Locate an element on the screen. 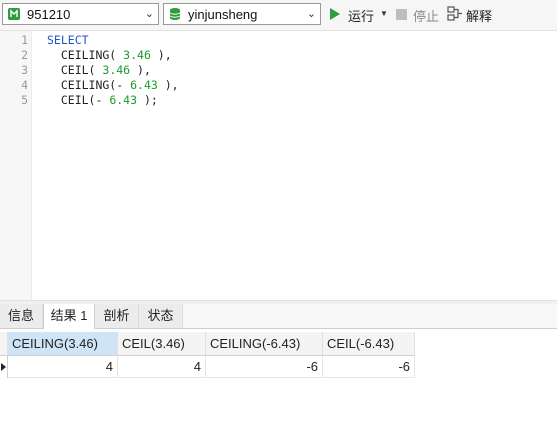  explain-button: 解释 is located at coordinates (479, 15).